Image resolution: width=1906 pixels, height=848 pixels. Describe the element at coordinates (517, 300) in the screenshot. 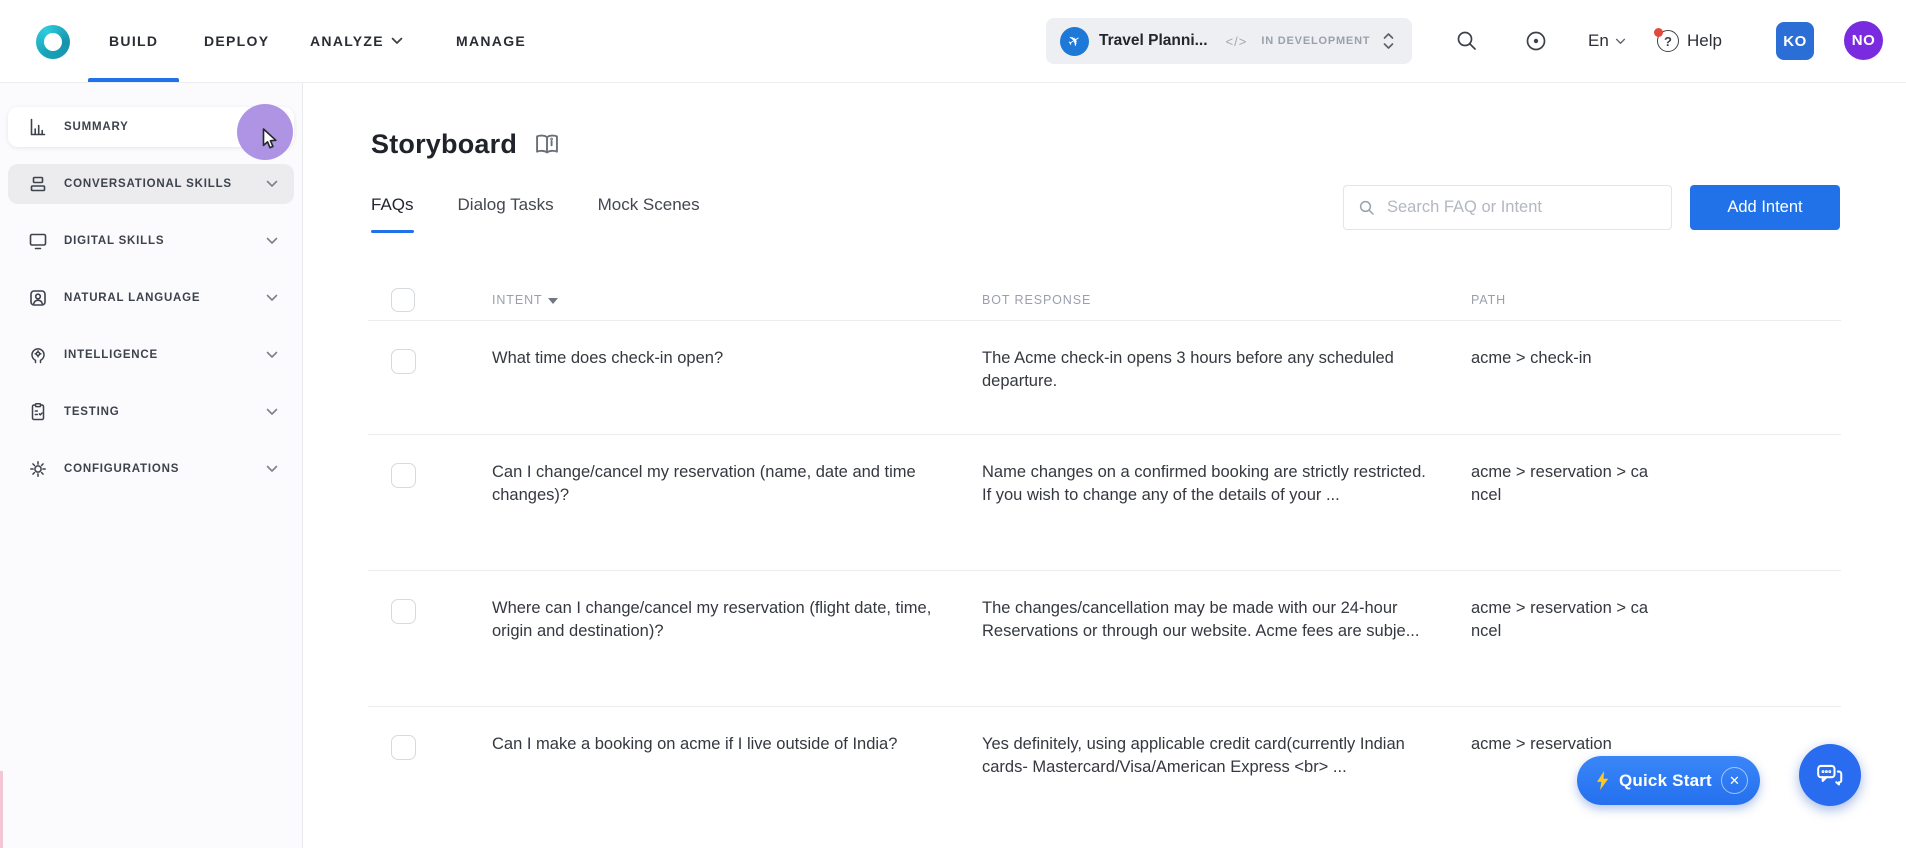

I see `column-label: INTENT` at that location.